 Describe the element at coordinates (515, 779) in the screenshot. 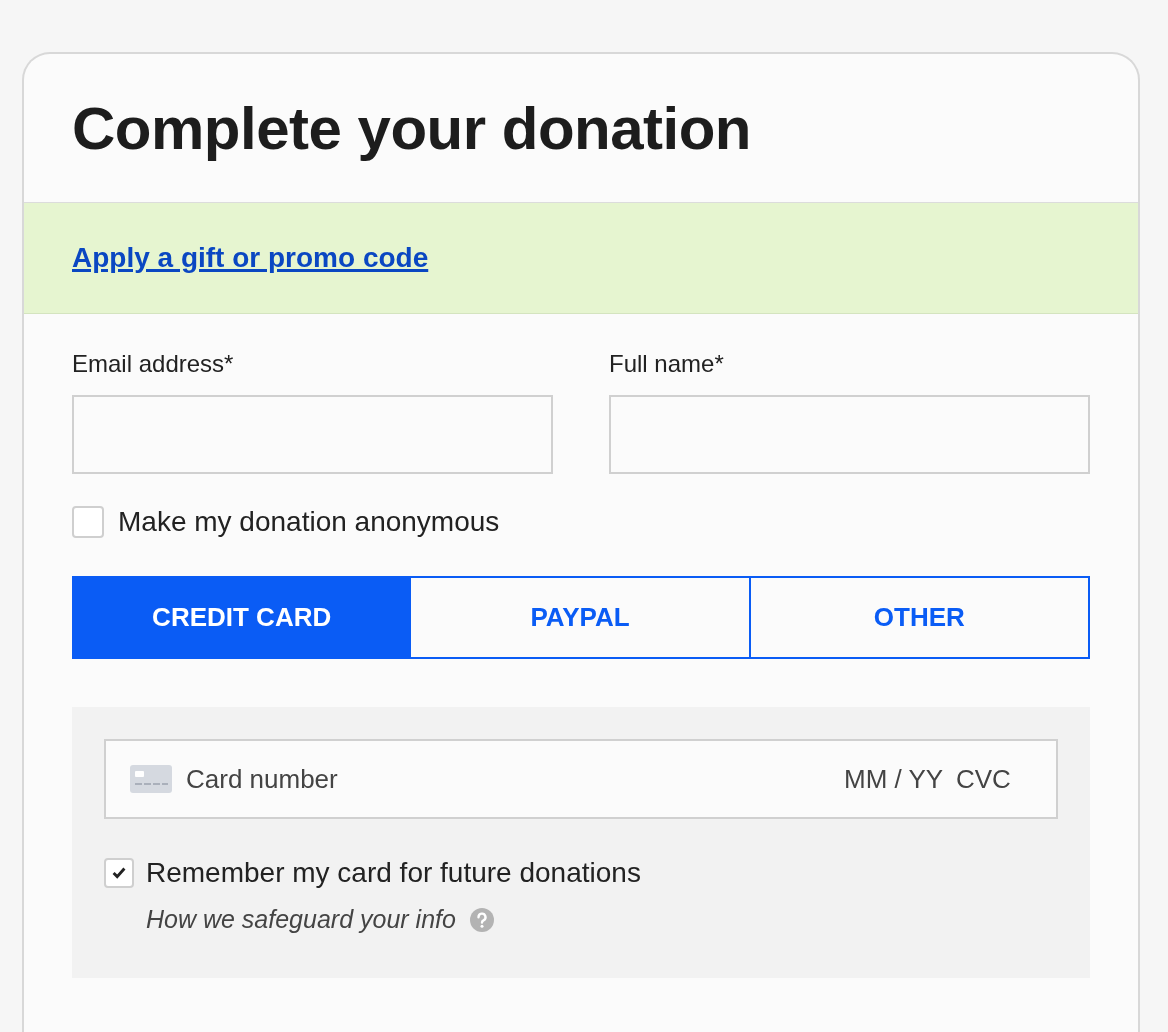

I see `card-number-field: Card number` at that location.